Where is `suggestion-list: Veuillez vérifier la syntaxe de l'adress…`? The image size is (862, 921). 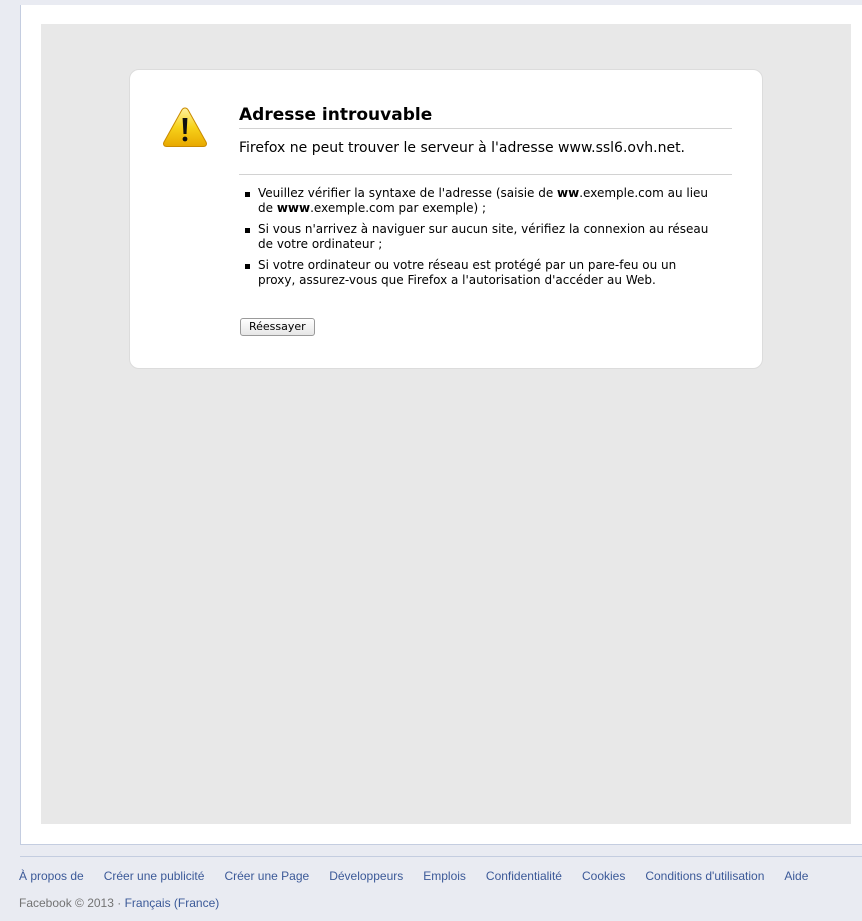
suggestion-list: Veuillez vérifier la syntaxe de l'adress… is located at coordinates (478, 240).